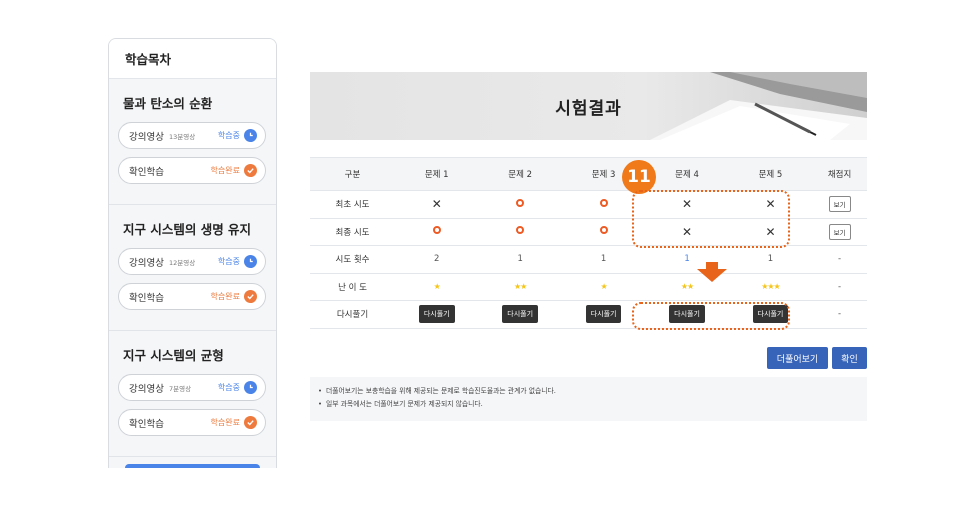  Describe the element at coordinates (520, 174) in the screenshot. I see `column-header: 문제 2` at that location.